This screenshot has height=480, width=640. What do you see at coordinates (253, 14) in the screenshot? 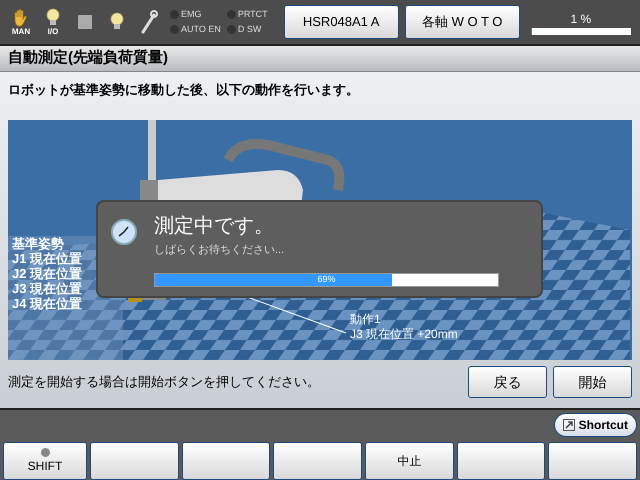
I see `indicator-label: PRTCT` at bounding box center [253, 14].